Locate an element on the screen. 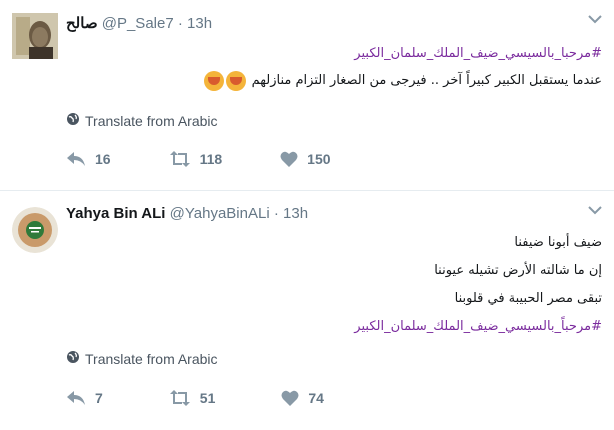 Image resolution: width=614 pixels, height=430 pixels. tweet-header: صالح @P_Sale7 · 13h is located at coordinates (141, 23).